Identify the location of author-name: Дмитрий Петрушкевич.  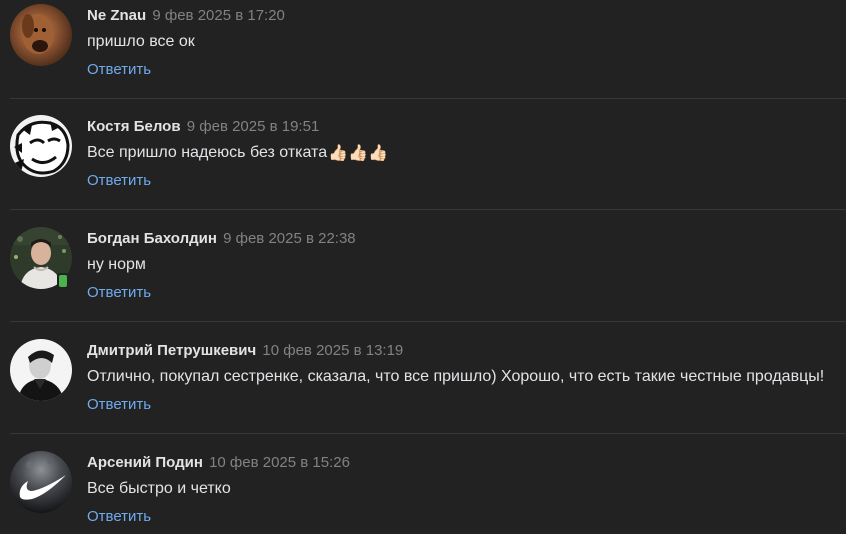
(171, 350).